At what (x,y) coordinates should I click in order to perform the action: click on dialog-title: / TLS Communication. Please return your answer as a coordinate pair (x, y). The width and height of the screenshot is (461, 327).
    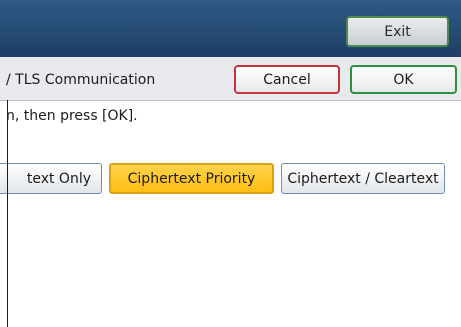
    Looking at the image, I should click on (81, 80).